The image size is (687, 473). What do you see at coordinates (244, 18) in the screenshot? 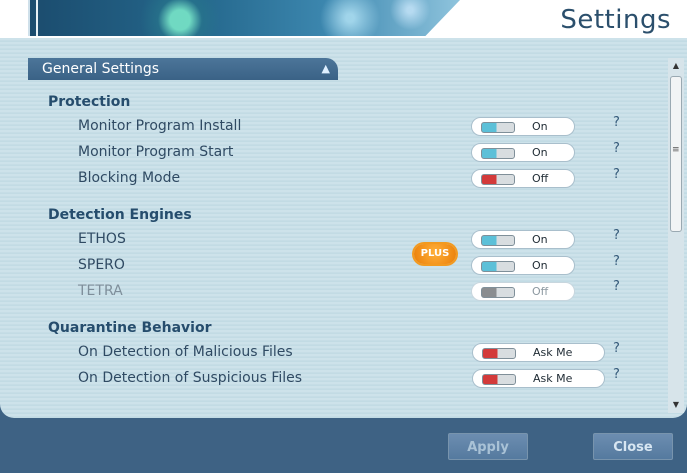
I see `header-banner-image` at bounding box center [244, 18].